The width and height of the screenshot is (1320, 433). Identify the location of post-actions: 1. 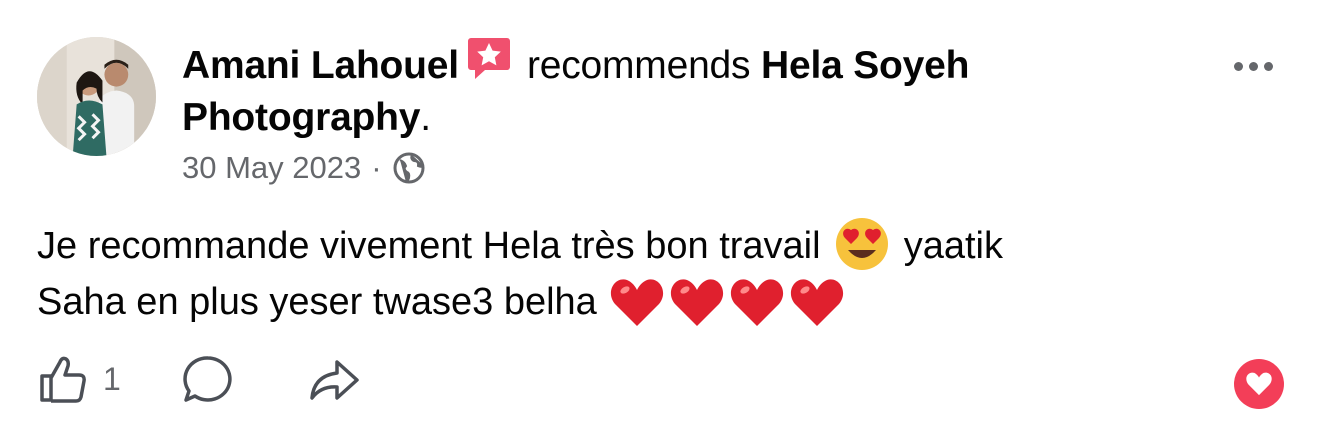
(199, 379).